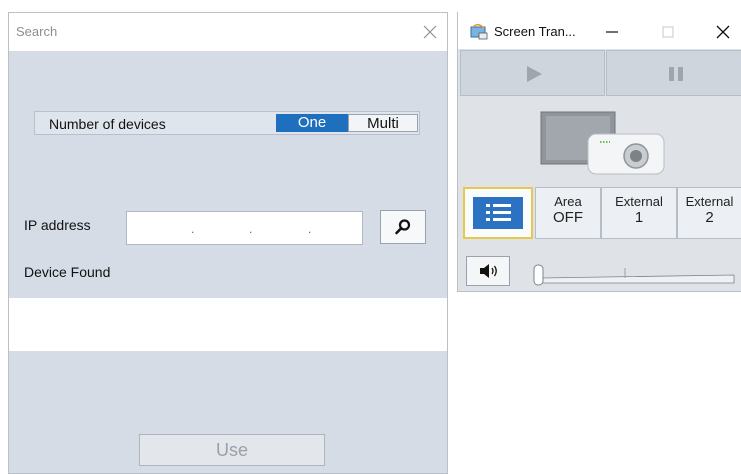 This screenshot has width=741, height=474. Describe the element at coordinates (479, 32) in the screenshot. I see `app-icon` at that location.